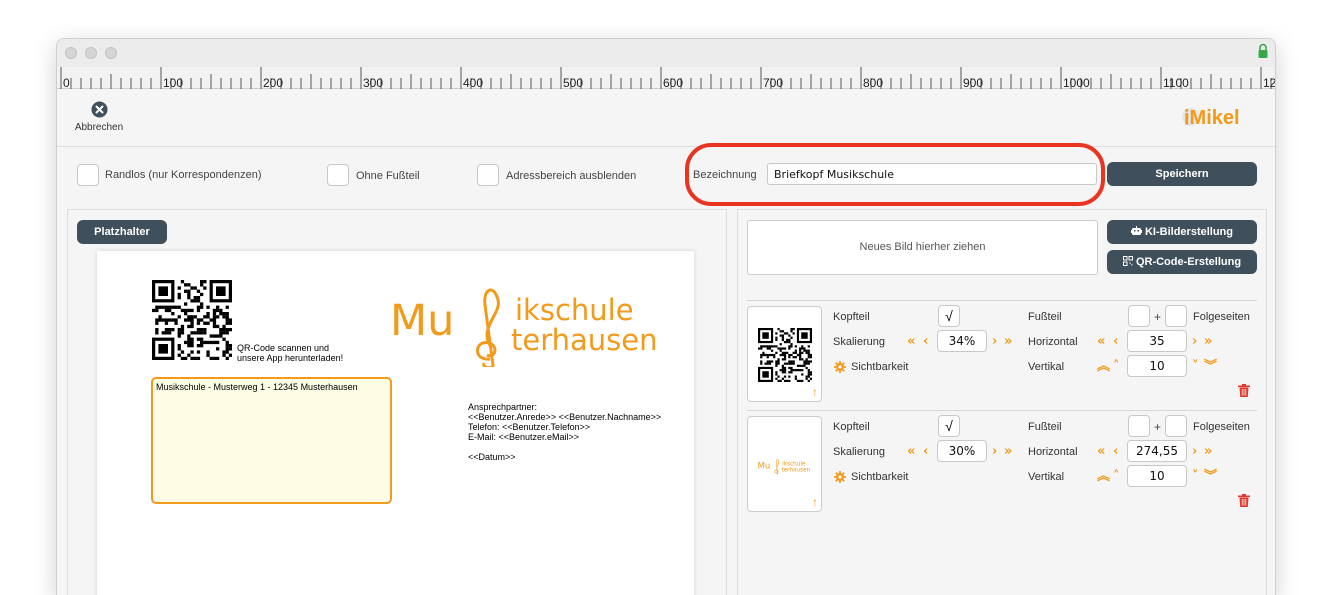  What do you see at coordinates (71, 53) in the screenshot?
I see `close-window-button` at bounding box center [71, 53].